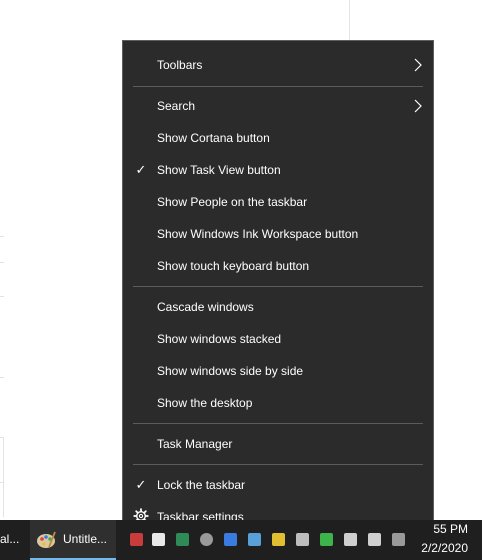  Describe the element at coordinates (278, 485) in the screenshot. I see `menu-item-lock-taskbar: ✓ Lock the taskbar` at that location.